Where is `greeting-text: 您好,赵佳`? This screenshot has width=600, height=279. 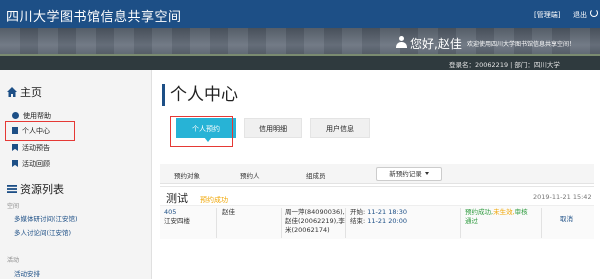
greeting-text: 您好,赵佳 is located at coordinates (436, 44).